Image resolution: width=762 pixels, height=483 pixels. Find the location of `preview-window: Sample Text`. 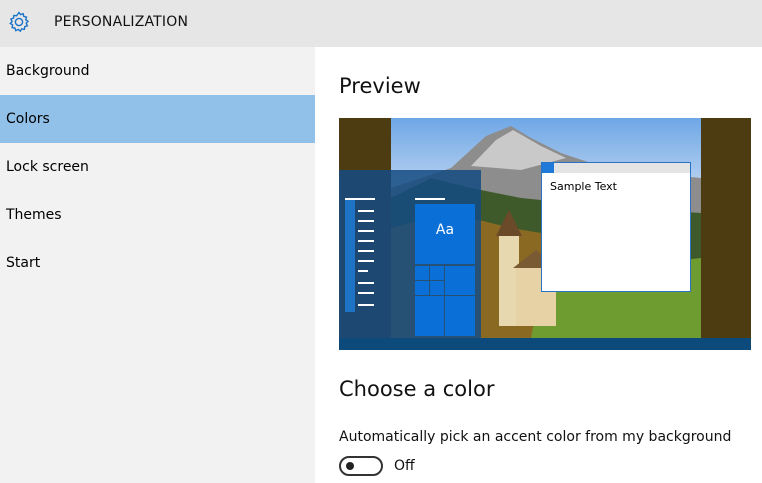

preview-window: Sample Text is located at coordinates (616, 227).